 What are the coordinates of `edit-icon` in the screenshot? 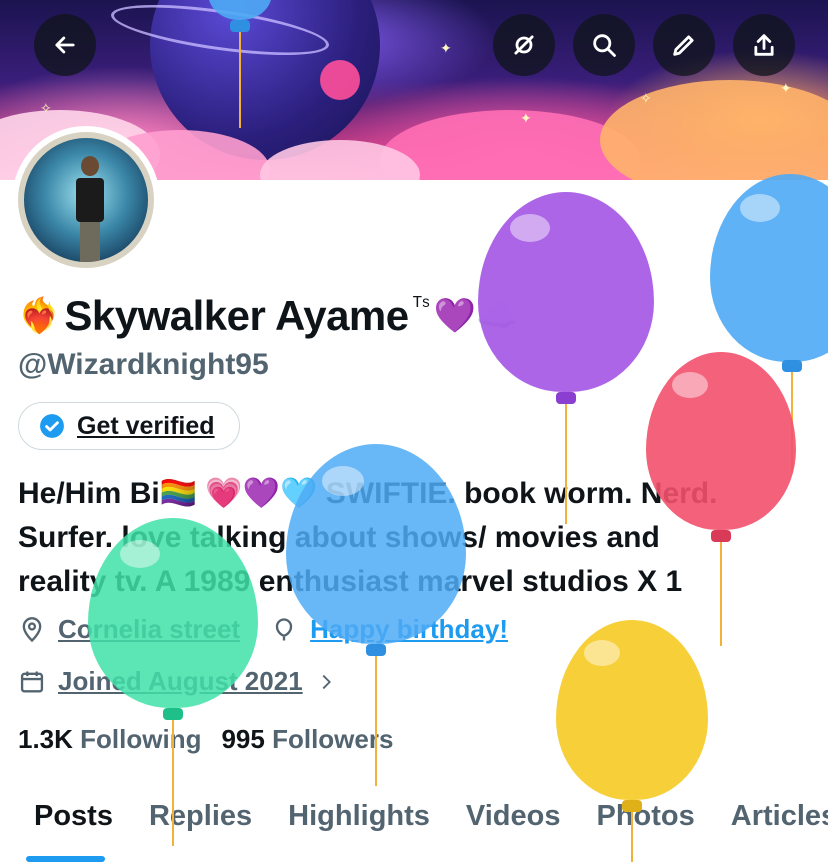 It's located at (683, 45).